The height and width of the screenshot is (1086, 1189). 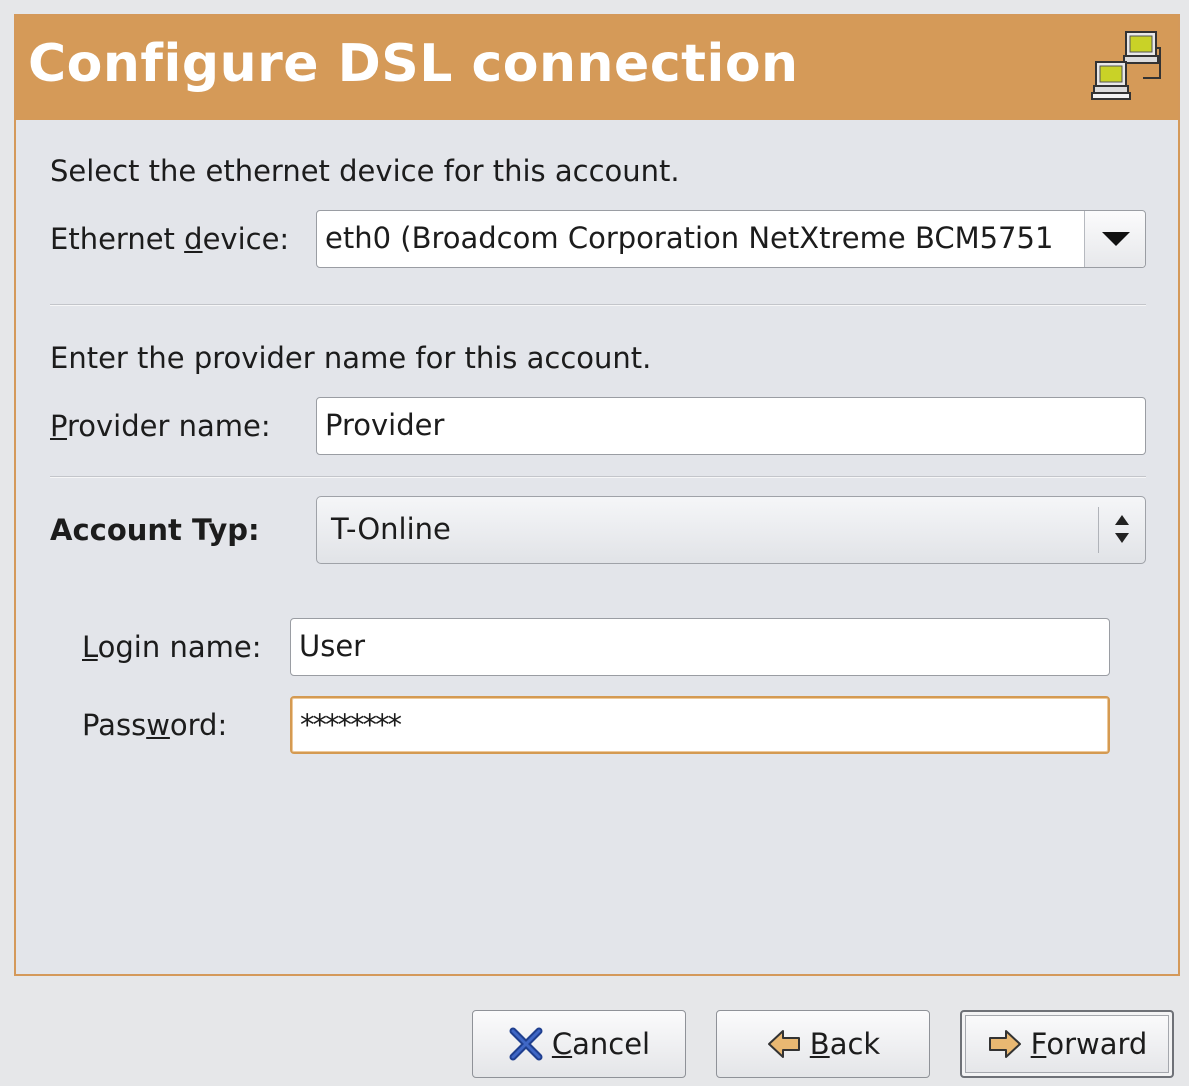 What do you see at coordinates (700, 725) in the screenshot?
I see `password-input: ********` at bounding box center [700, 725].